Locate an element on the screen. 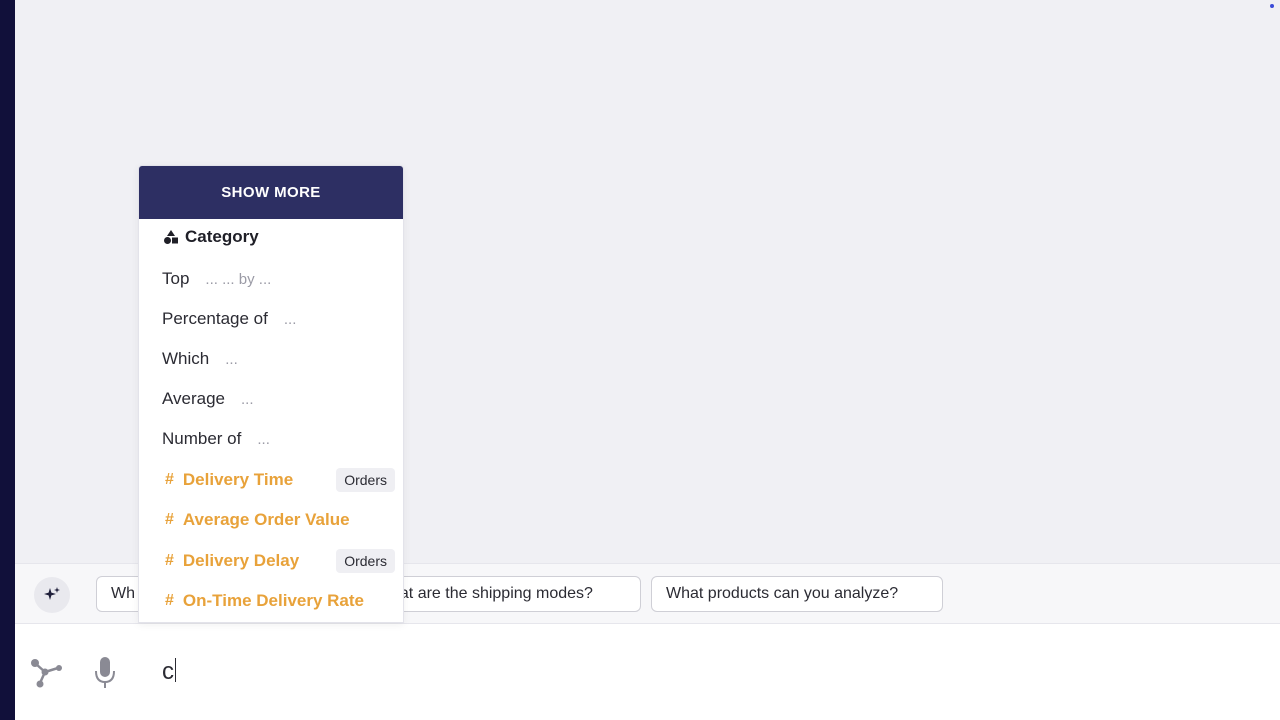 This screenshot has width=1280, height=720. field-label: On-Time Delivery Rate is located at coordinates (273, 600).